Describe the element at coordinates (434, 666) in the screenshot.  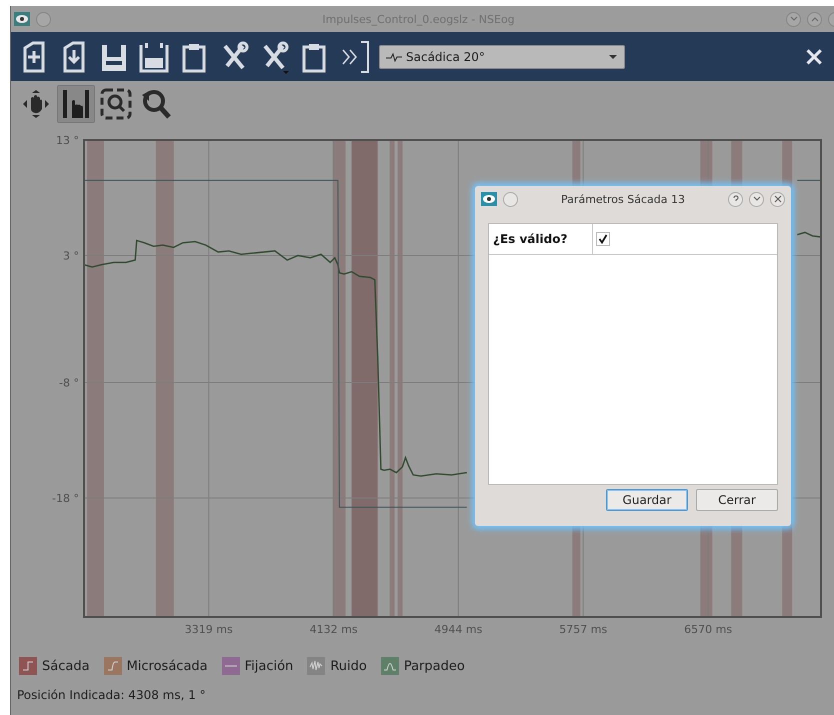
I see `legend-label: Parpadeo` at that location.